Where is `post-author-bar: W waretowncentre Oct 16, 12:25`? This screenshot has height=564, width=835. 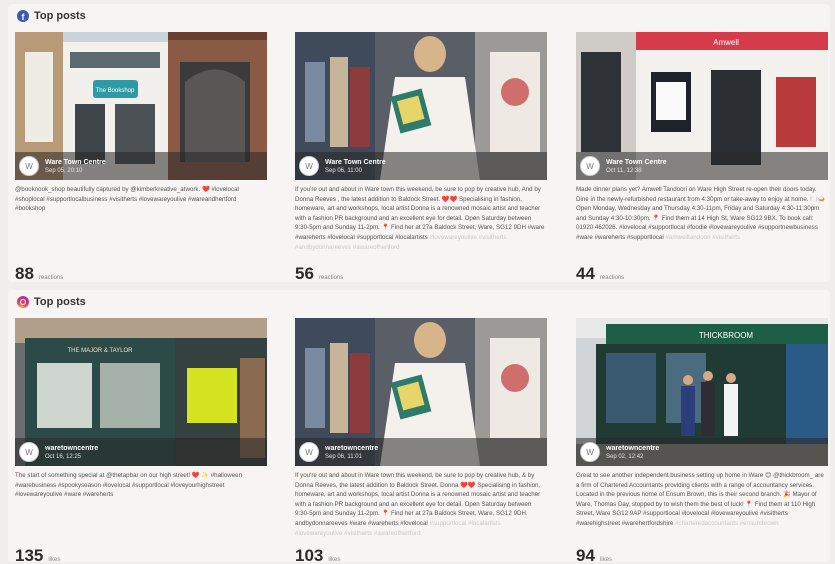
post-author-bar: W waretowncentre Oct 16, 12:25 is located at coordinates (141, 452).